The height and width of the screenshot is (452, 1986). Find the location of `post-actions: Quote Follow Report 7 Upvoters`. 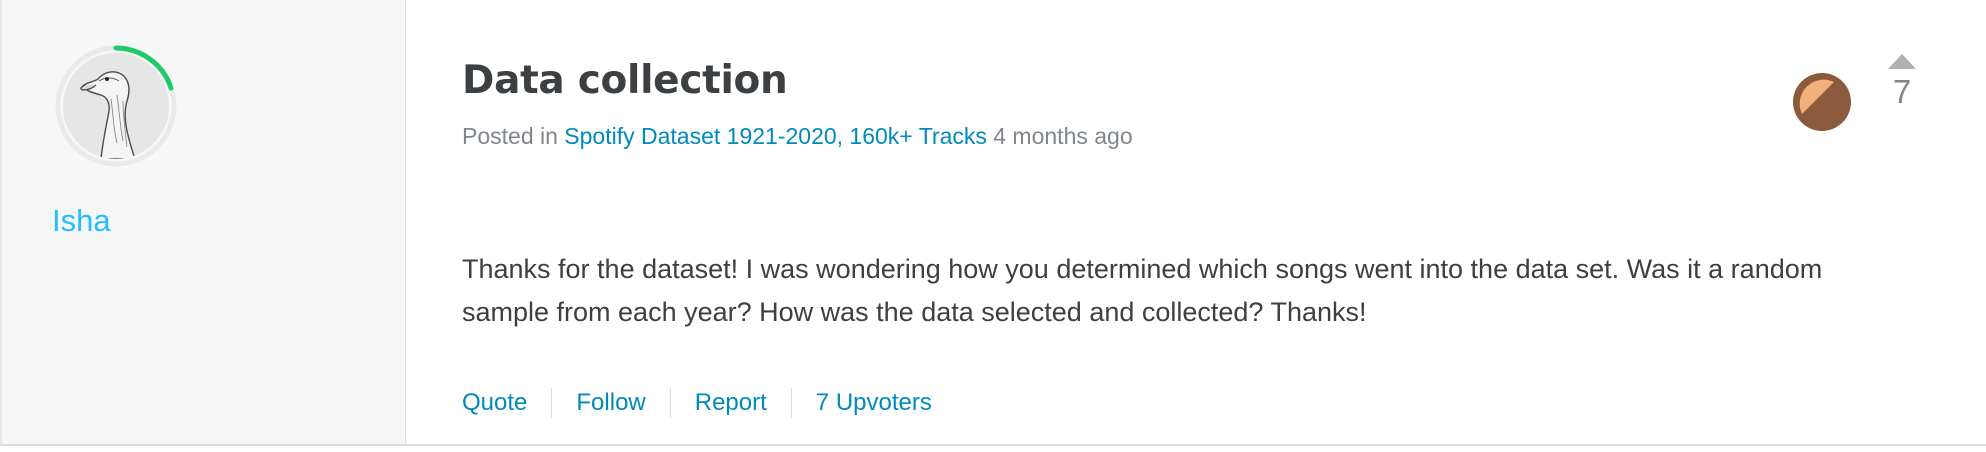

post-actions: Quote Follow Report 7 Upvoters is located at coordinates (697, 403).